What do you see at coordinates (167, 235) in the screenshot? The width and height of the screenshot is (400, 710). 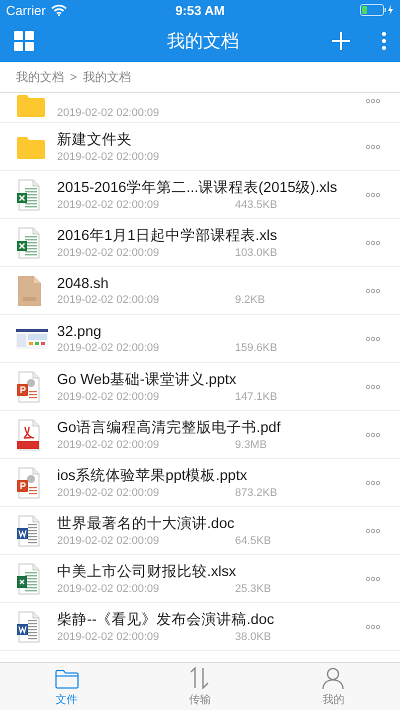 I see `file-name: 2016年1月1日起中学部课程表.xls` at bounding box center [167, 235].